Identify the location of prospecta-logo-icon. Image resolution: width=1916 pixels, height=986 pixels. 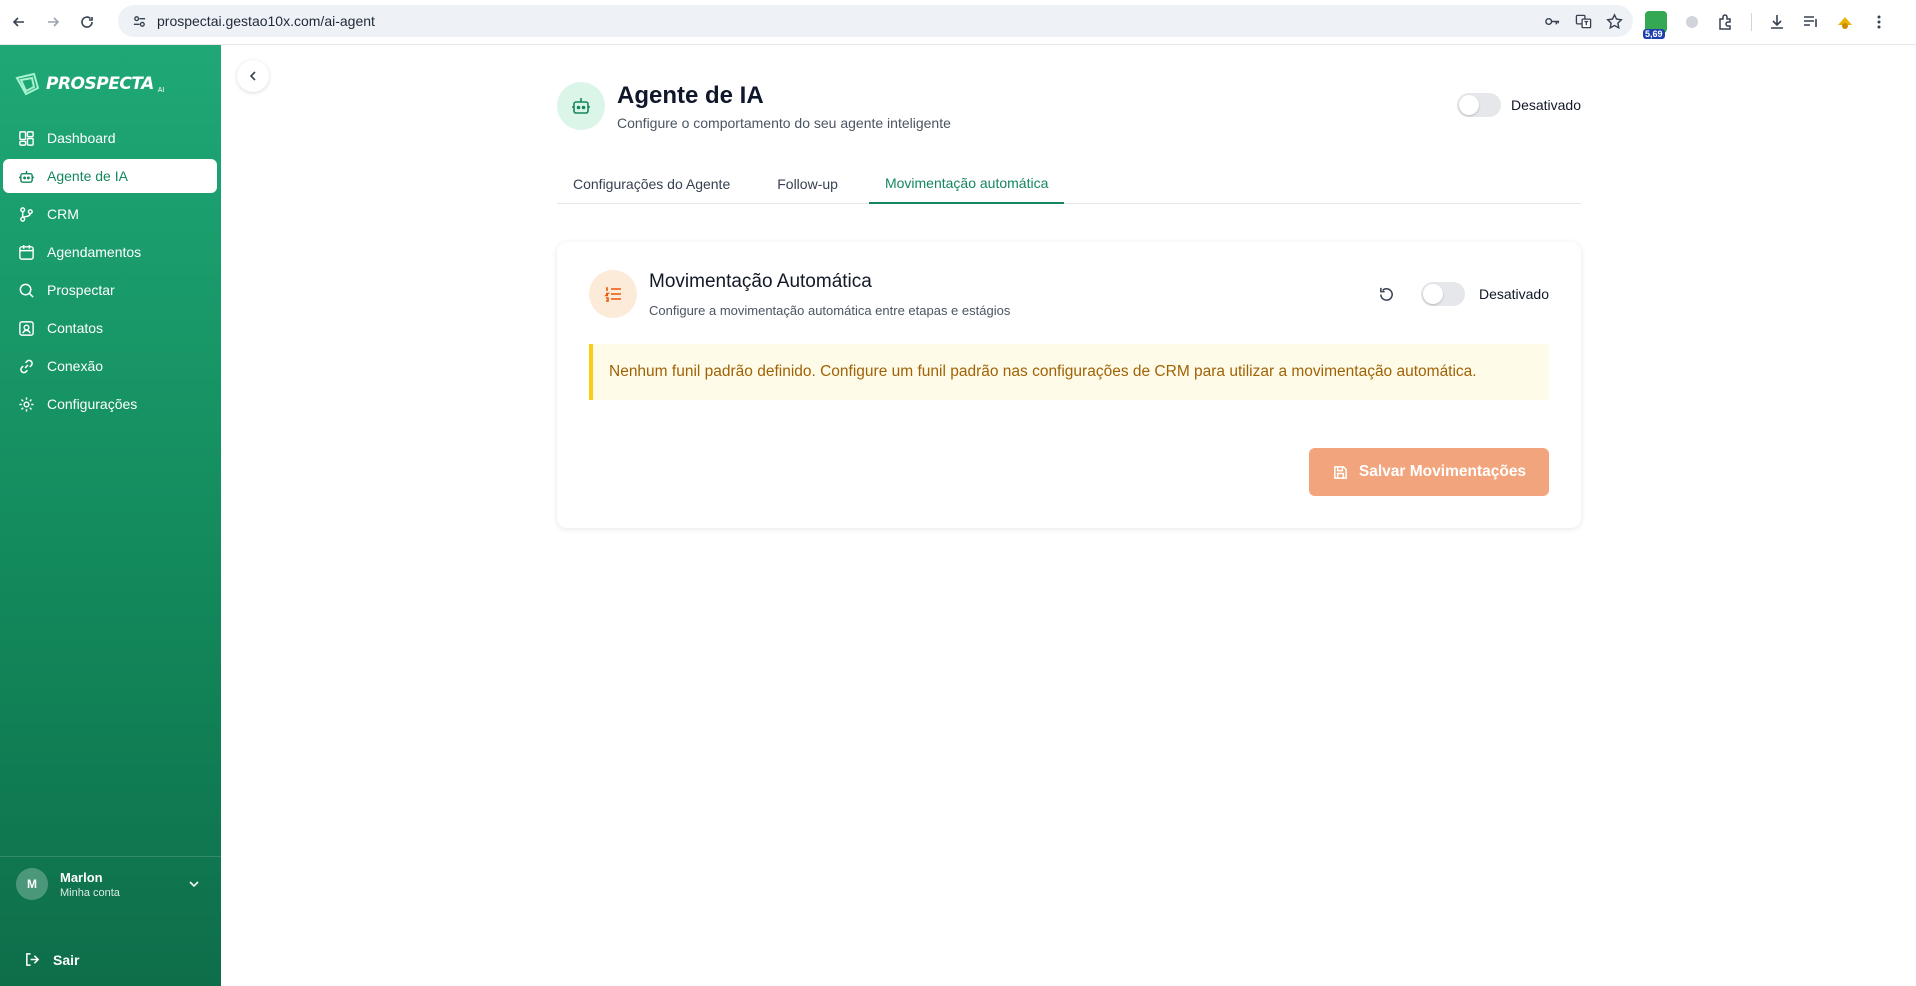
(27, 84).